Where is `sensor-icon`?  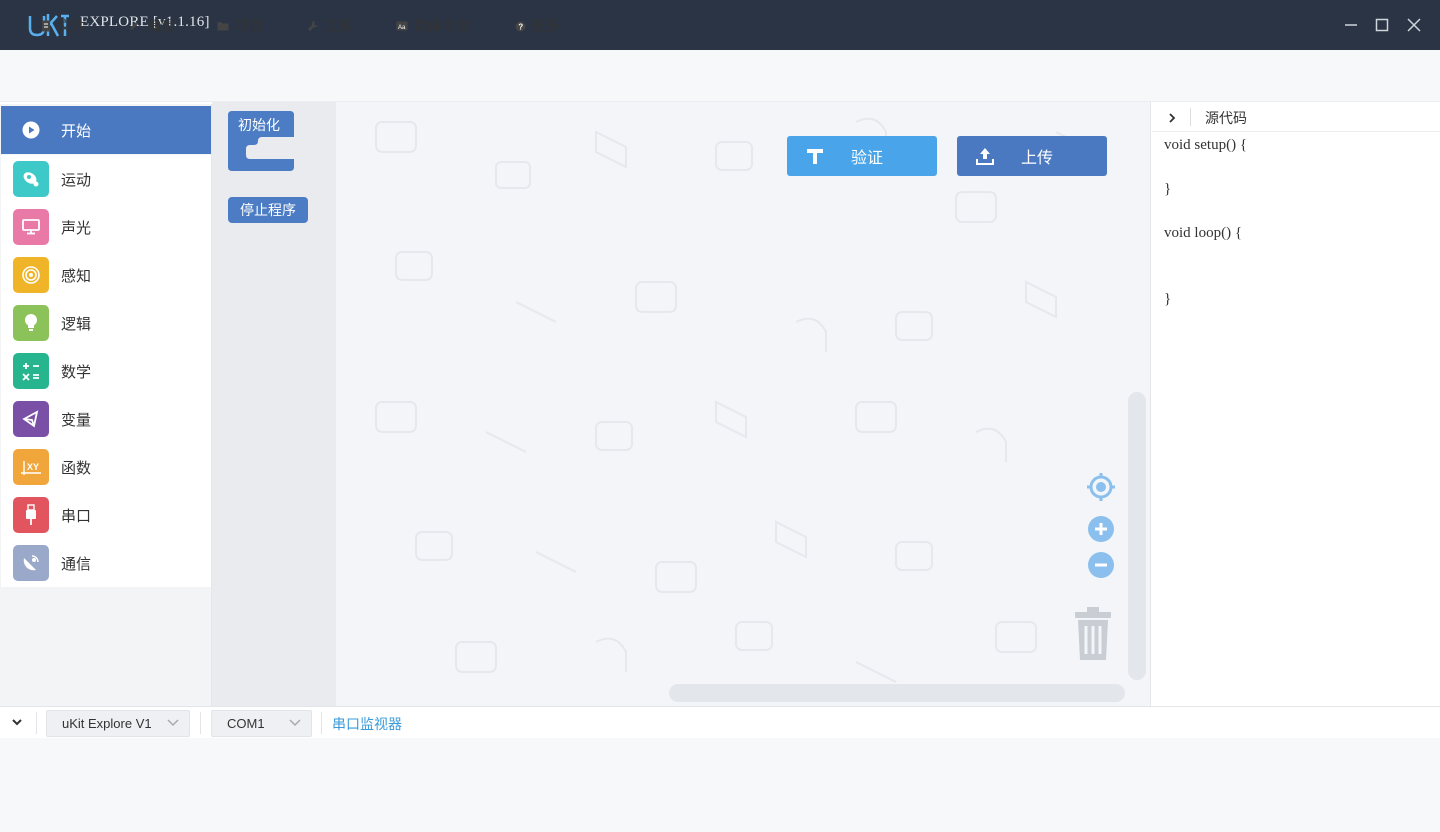
sensor-icon is located at coordinates (31, 275).